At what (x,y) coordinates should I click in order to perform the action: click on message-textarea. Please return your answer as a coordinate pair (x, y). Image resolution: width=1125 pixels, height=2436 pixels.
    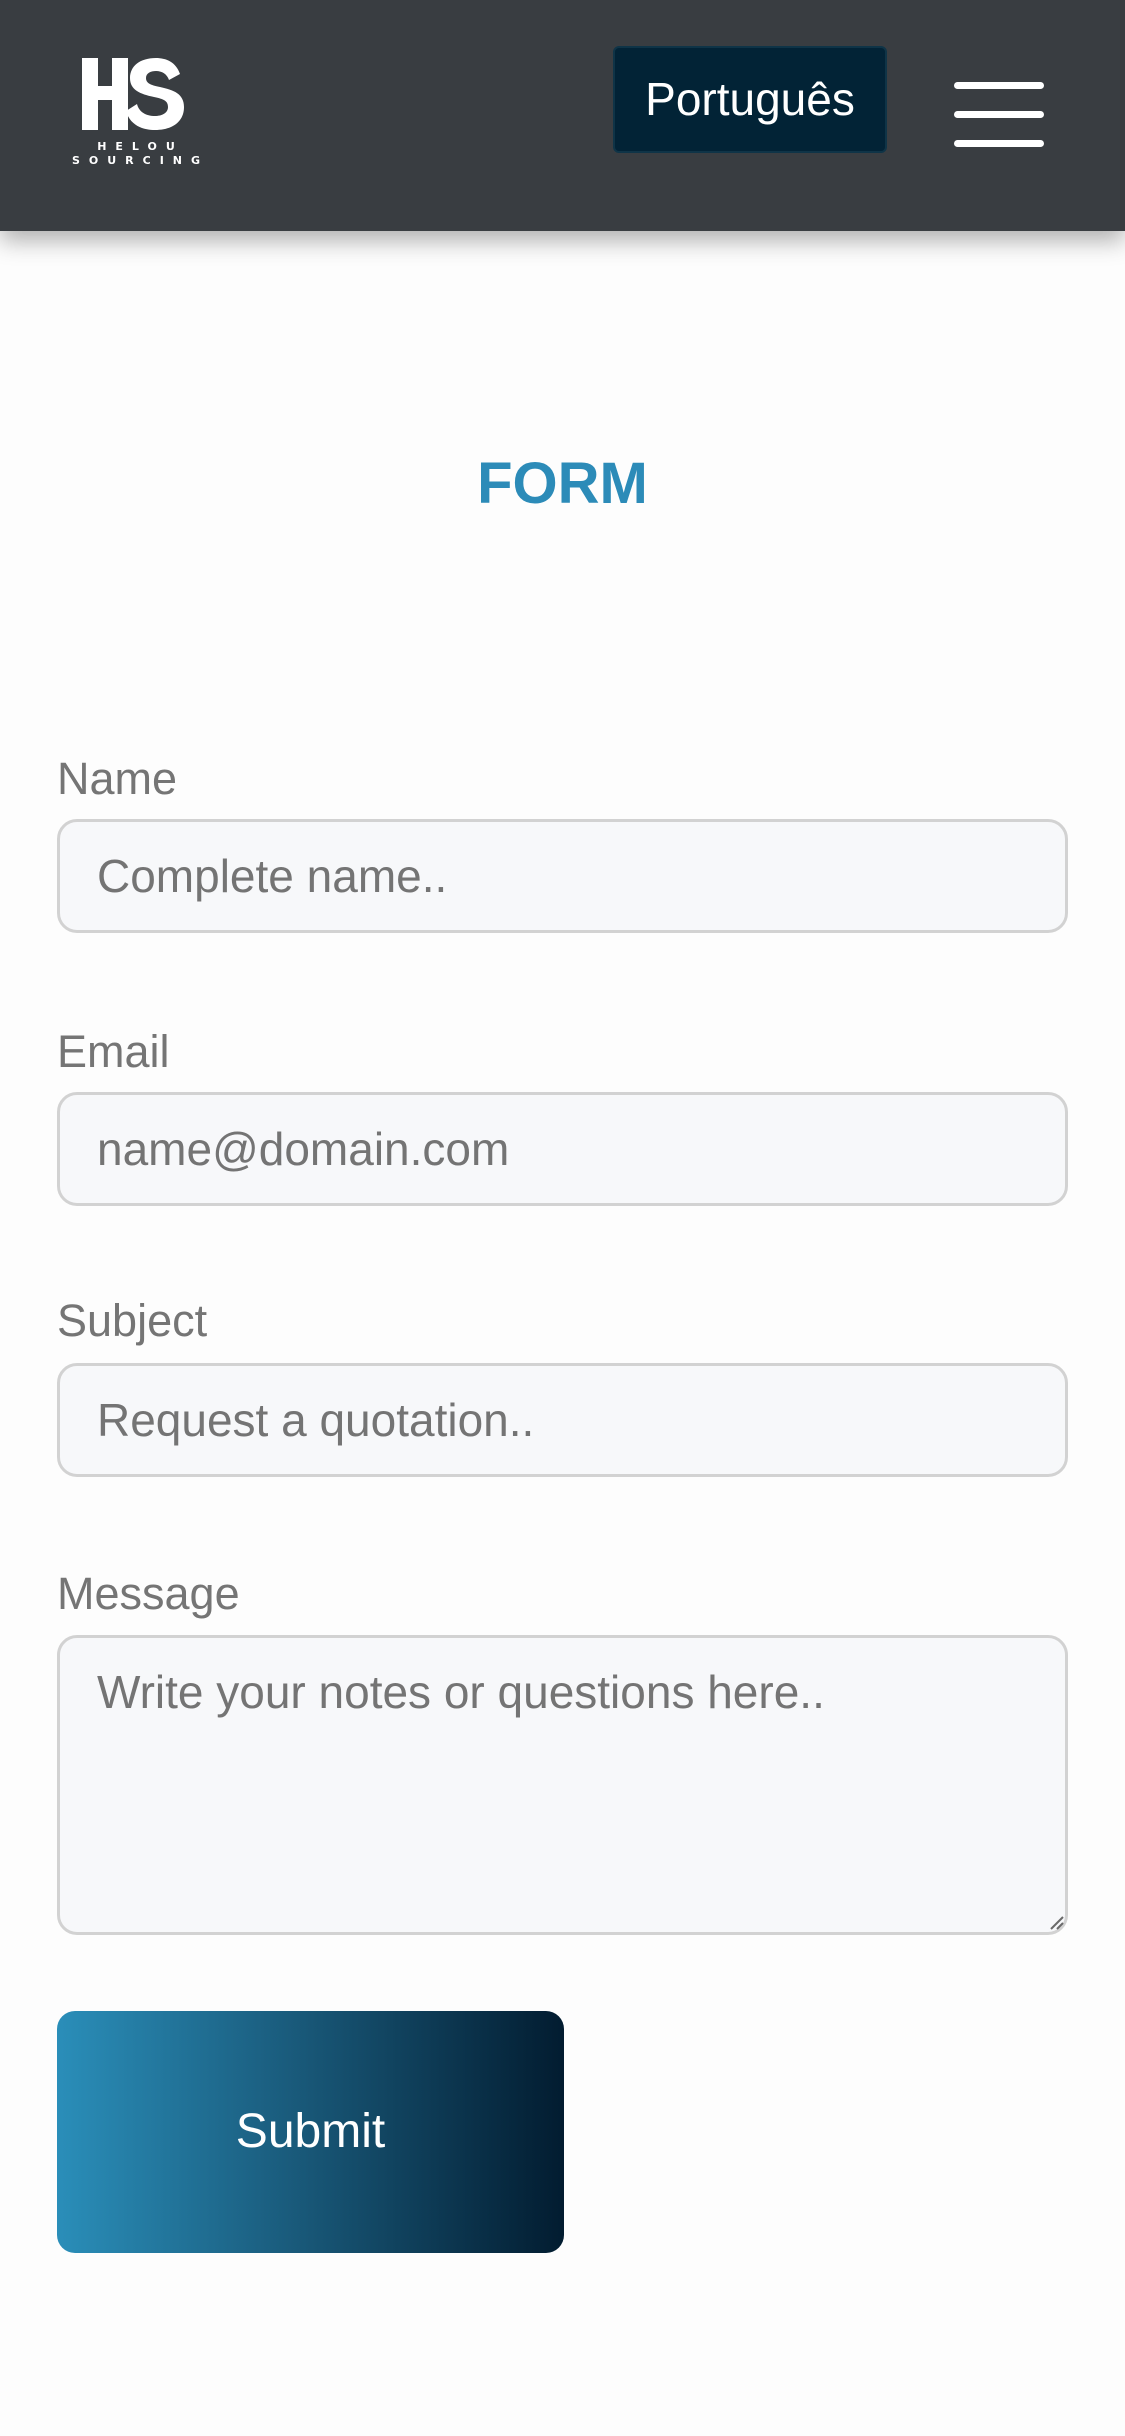
    Looking at the image, I should click on (562, 1785).